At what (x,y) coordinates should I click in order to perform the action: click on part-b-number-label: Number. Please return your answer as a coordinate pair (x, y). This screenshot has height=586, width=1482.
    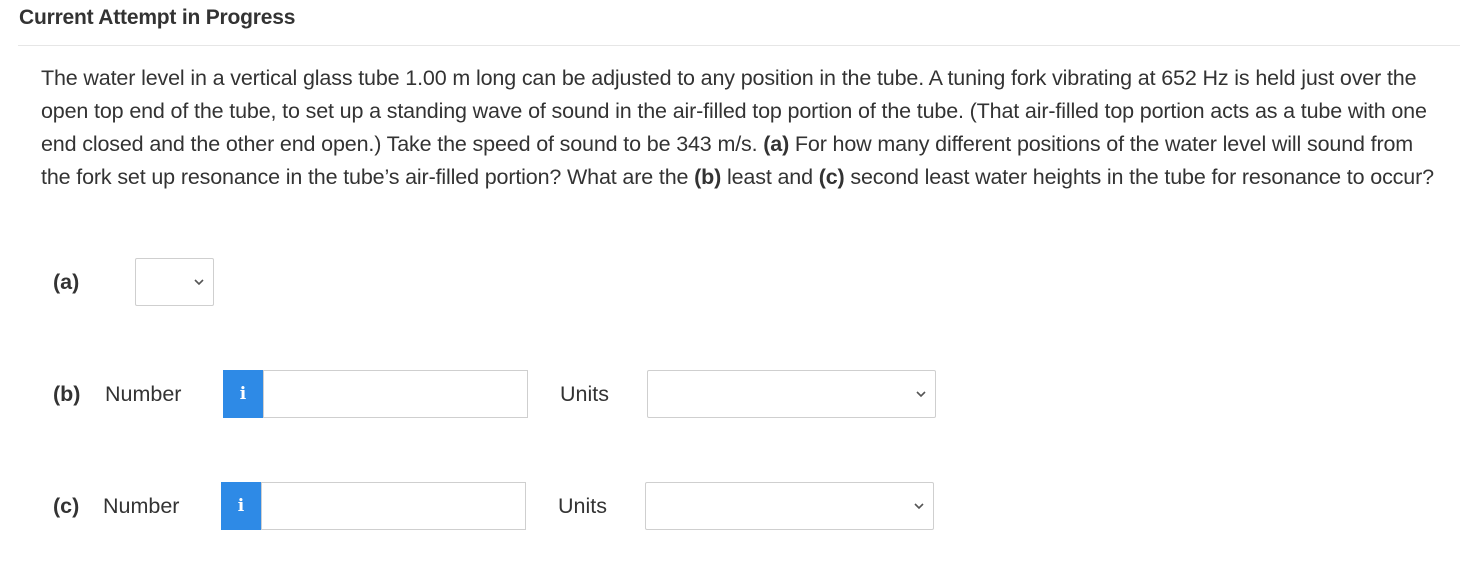
    Looking at the image, I should click on (143, 394).